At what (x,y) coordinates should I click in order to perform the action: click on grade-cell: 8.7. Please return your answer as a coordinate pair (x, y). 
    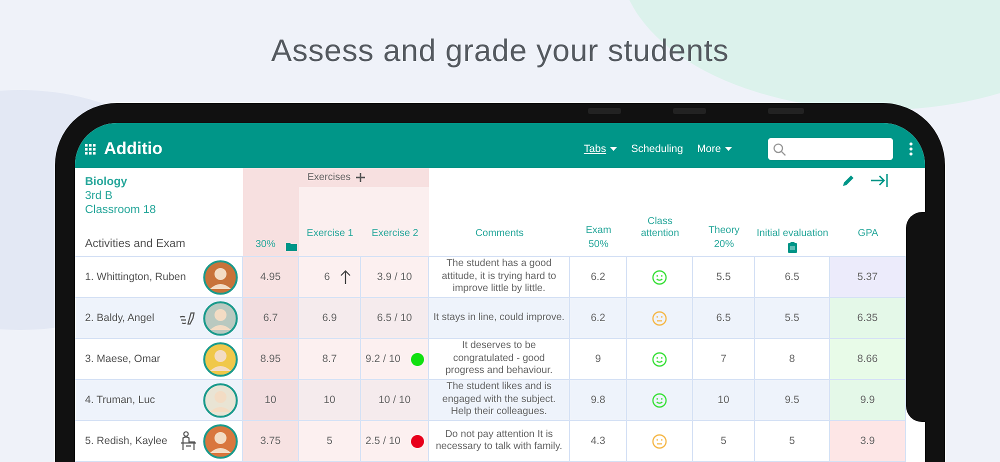
    Looking at the image, I should click on (330, 359).